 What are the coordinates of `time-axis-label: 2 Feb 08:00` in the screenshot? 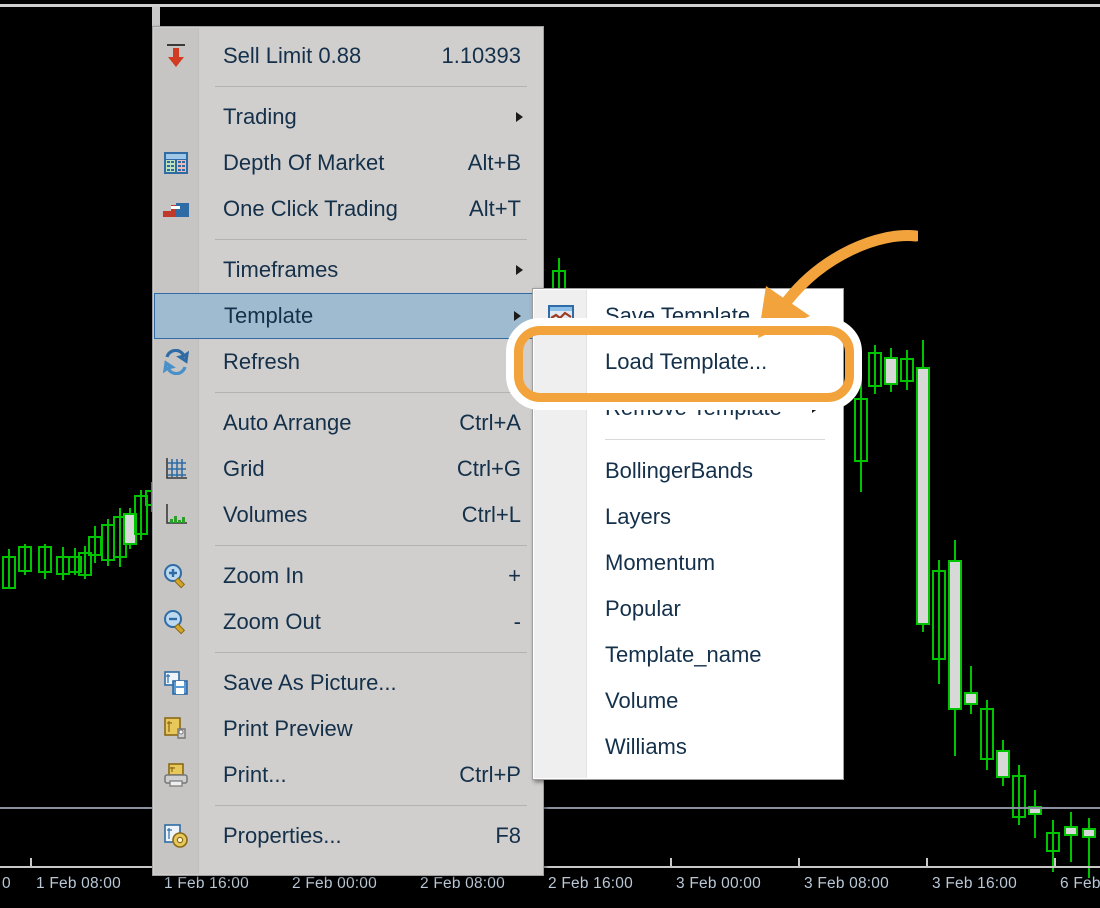 It's located at (462, 883).